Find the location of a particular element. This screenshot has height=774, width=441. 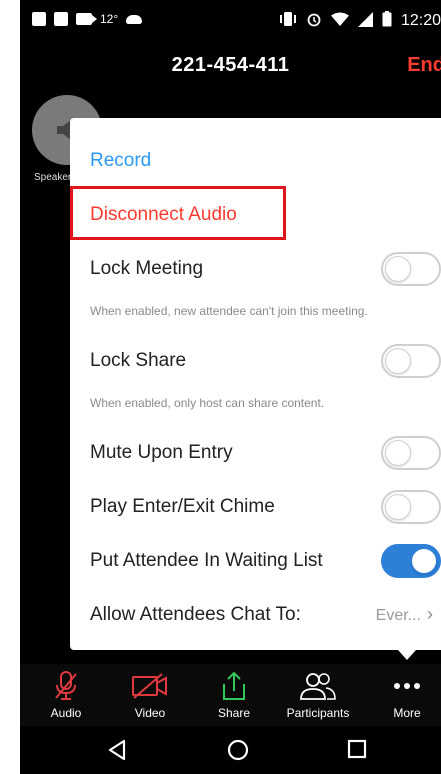

mute-upon-entry-label: Mute Upon Entry is located at coordinates (161, 452).